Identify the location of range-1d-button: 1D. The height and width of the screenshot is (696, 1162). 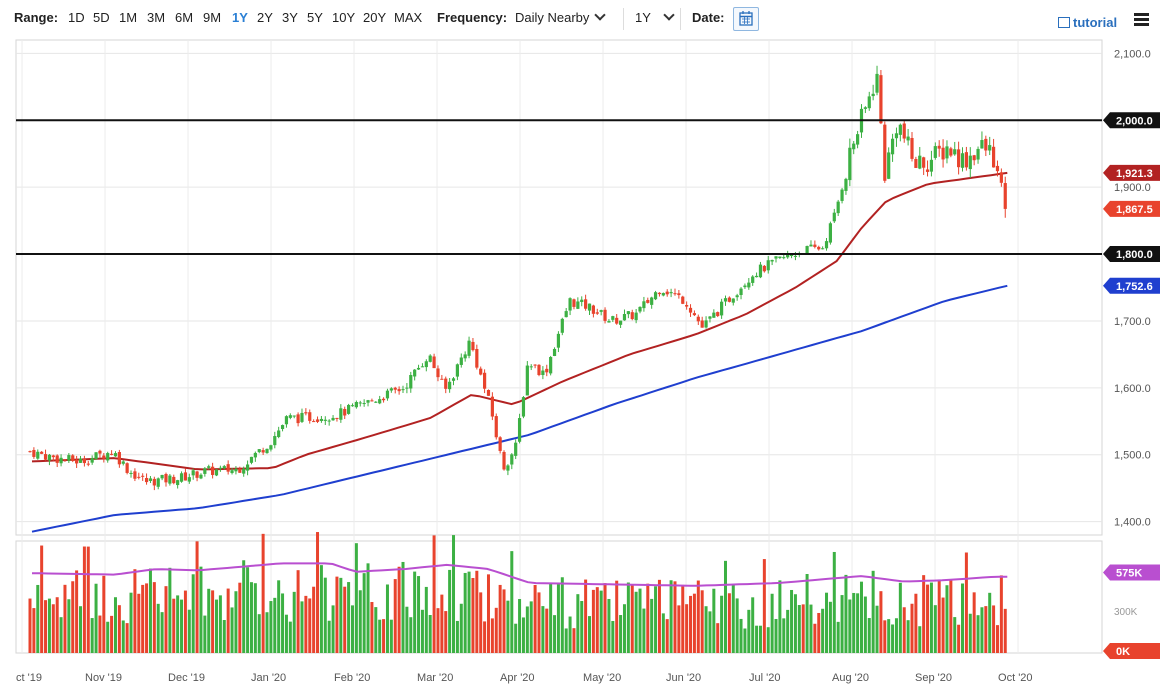
(76, 17).